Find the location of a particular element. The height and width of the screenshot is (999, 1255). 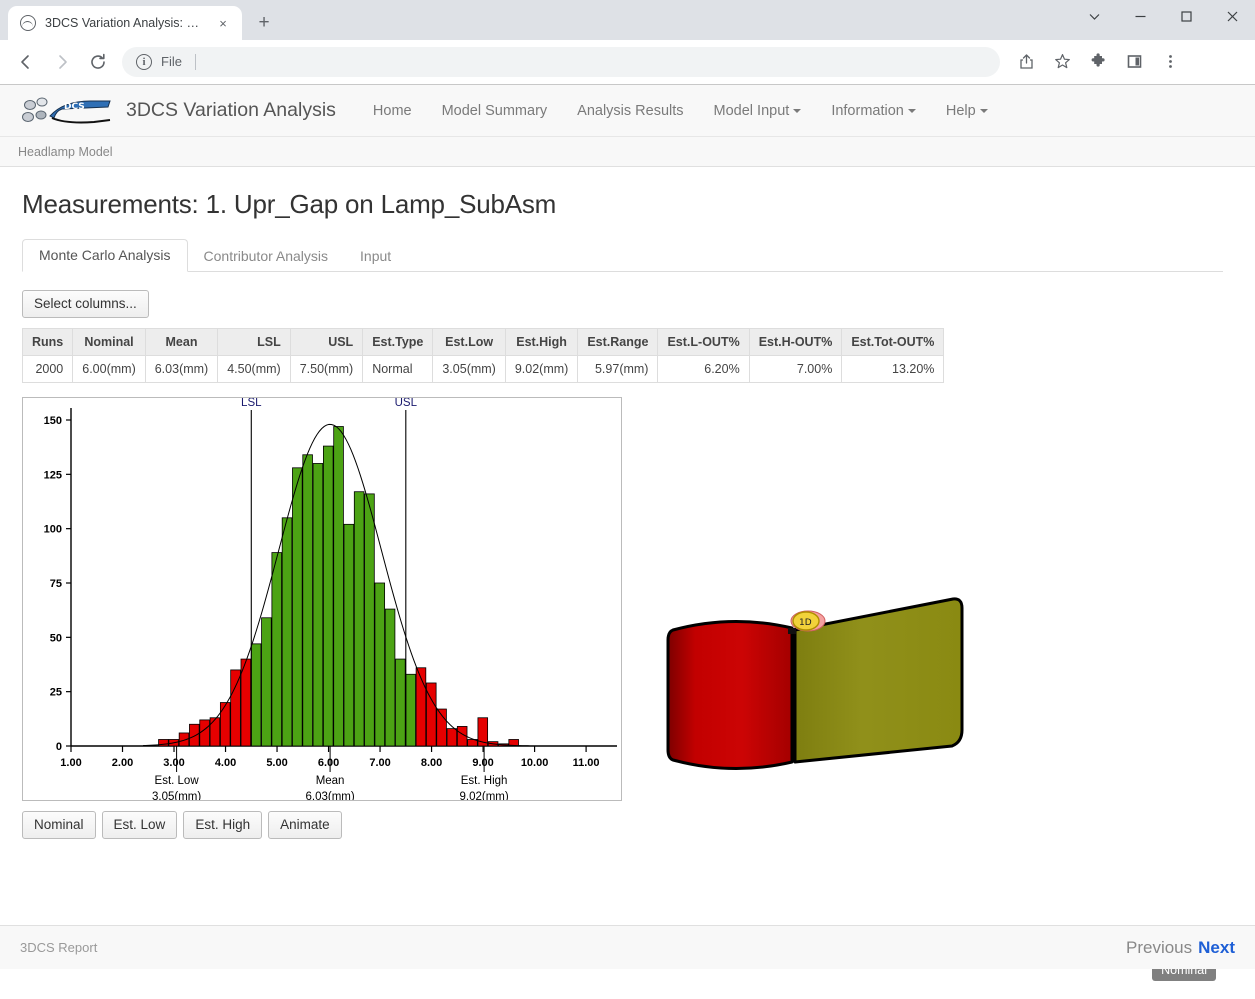

x-tick-label: 1.00 is located at coordinates (70, 763).